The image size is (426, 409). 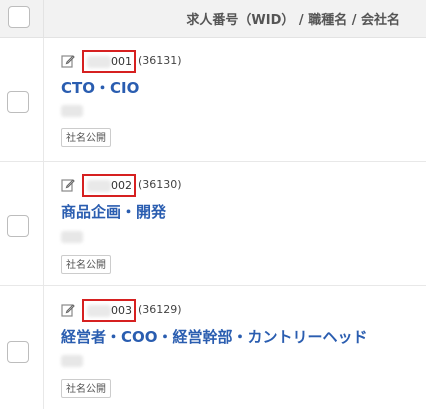 What do you see at coordinates (121, 61) in the screenshot?
I see `wid-suffix: 001` at bounding box center [121, 61].